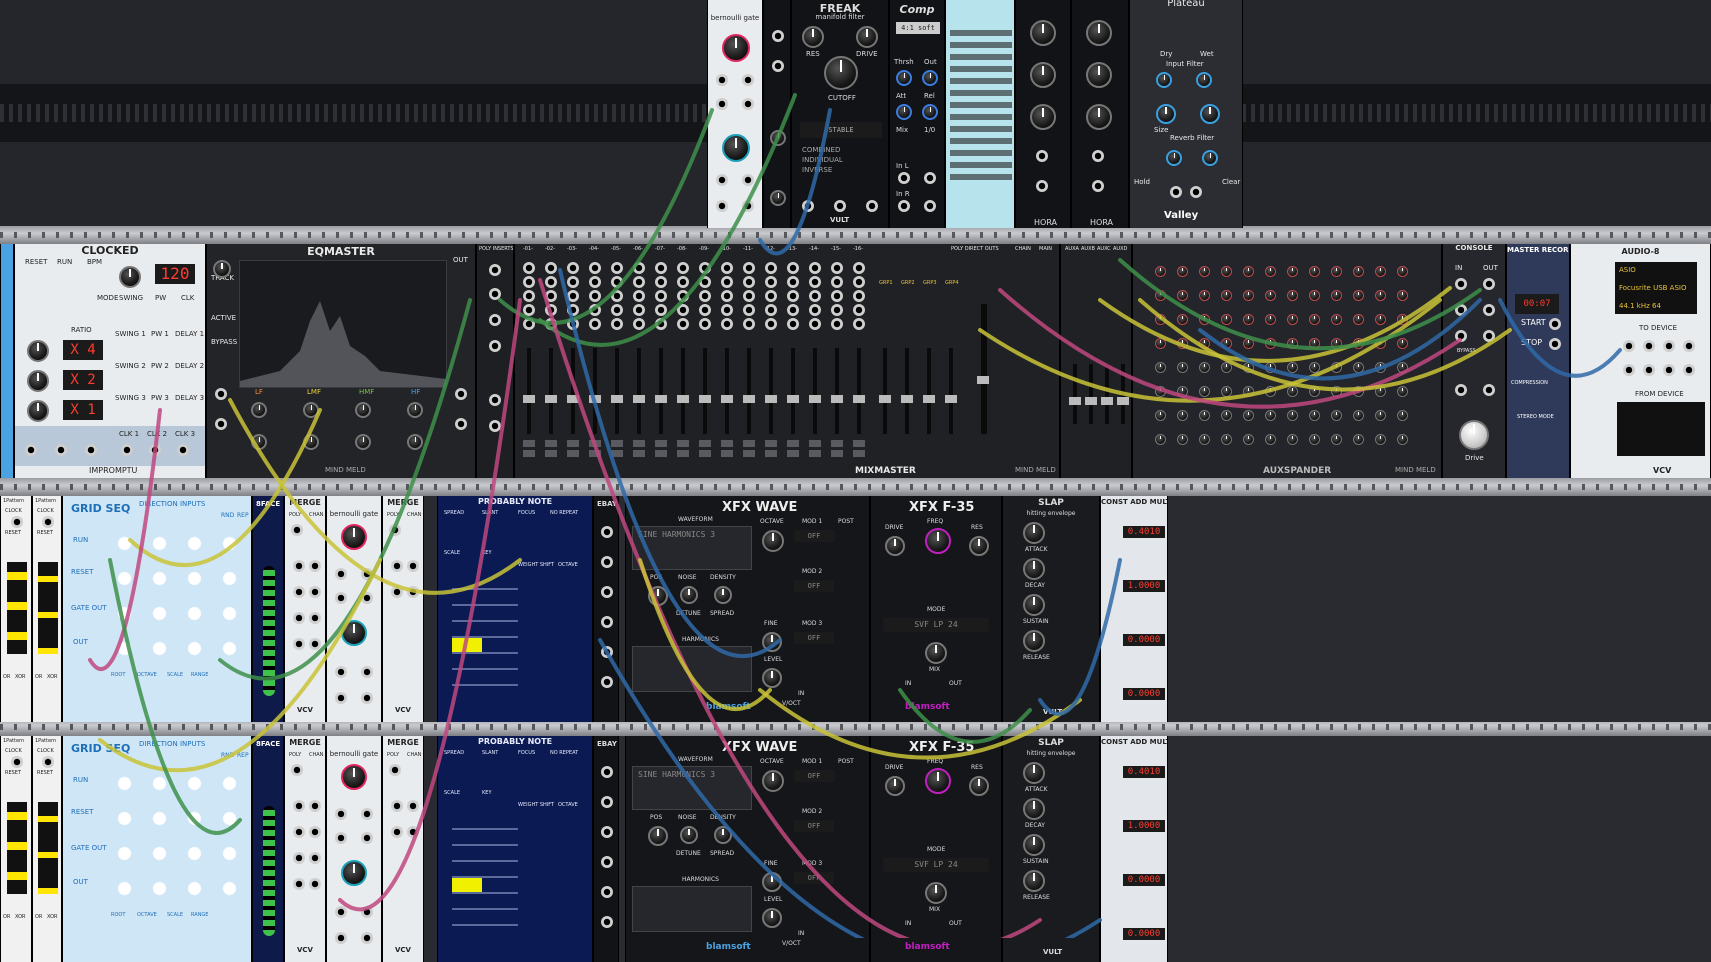 The width and height of the screenshot is (1711, 962). Describe the element at coordinates (1043, 75) in the screenshot. I see `knob` at that location.